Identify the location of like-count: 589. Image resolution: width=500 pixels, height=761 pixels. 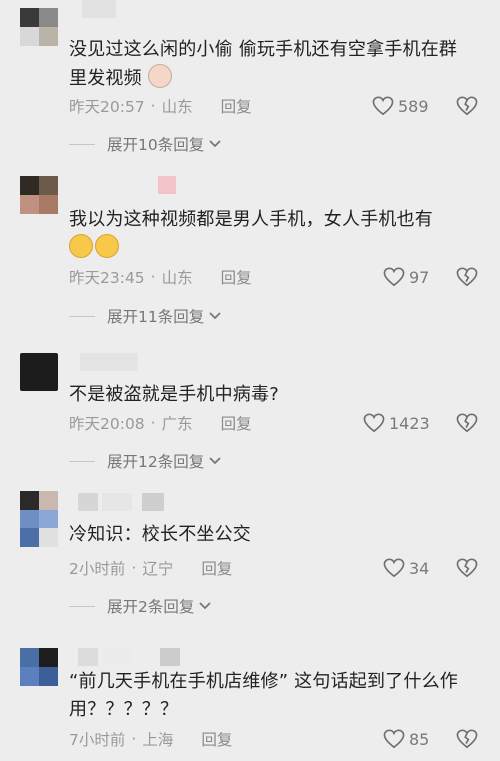
(413, 106).